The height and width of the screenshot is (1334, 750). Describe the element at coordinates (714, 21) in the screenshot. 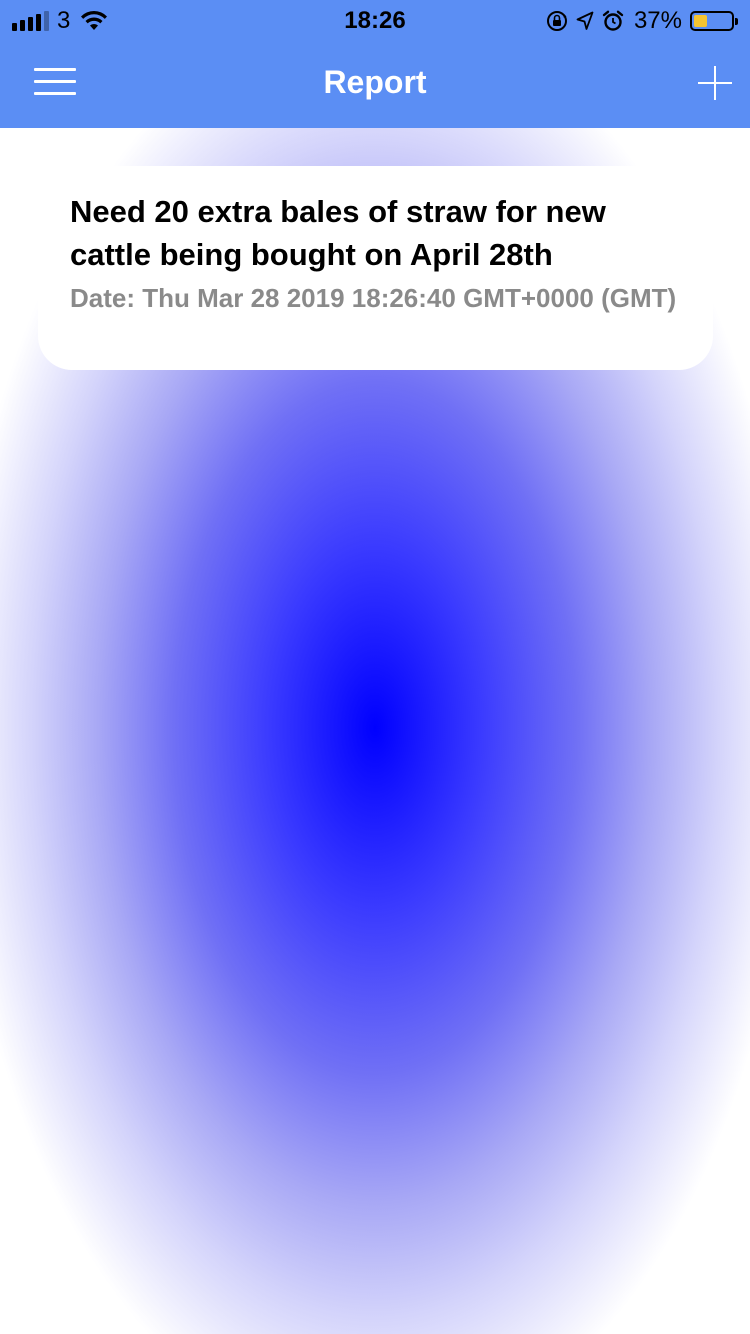

I see `battery-icon` at that location.